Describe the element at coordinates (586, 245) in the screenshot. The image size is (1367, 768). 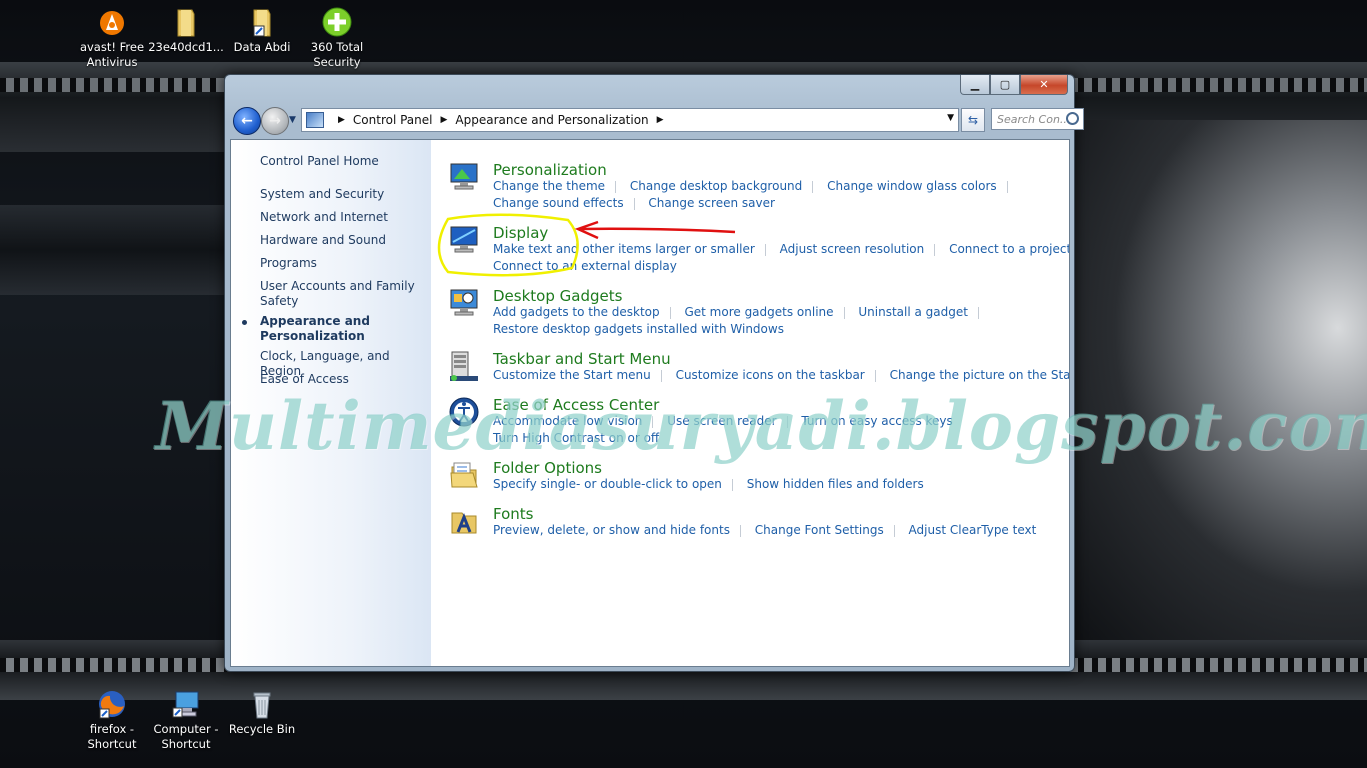
I see `annotation-overlay` at that location.